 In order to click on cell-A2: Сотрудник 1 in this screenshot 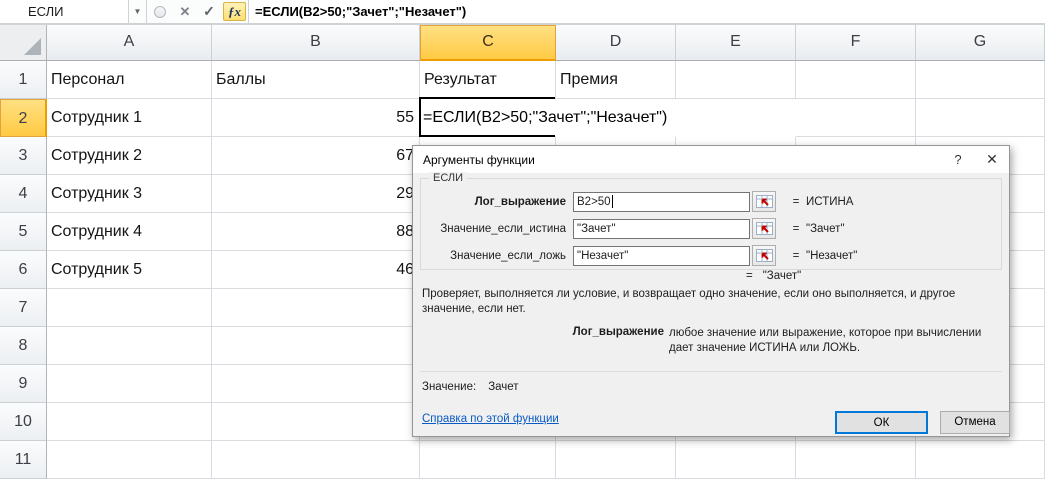, I will do `click(129, 118)`.